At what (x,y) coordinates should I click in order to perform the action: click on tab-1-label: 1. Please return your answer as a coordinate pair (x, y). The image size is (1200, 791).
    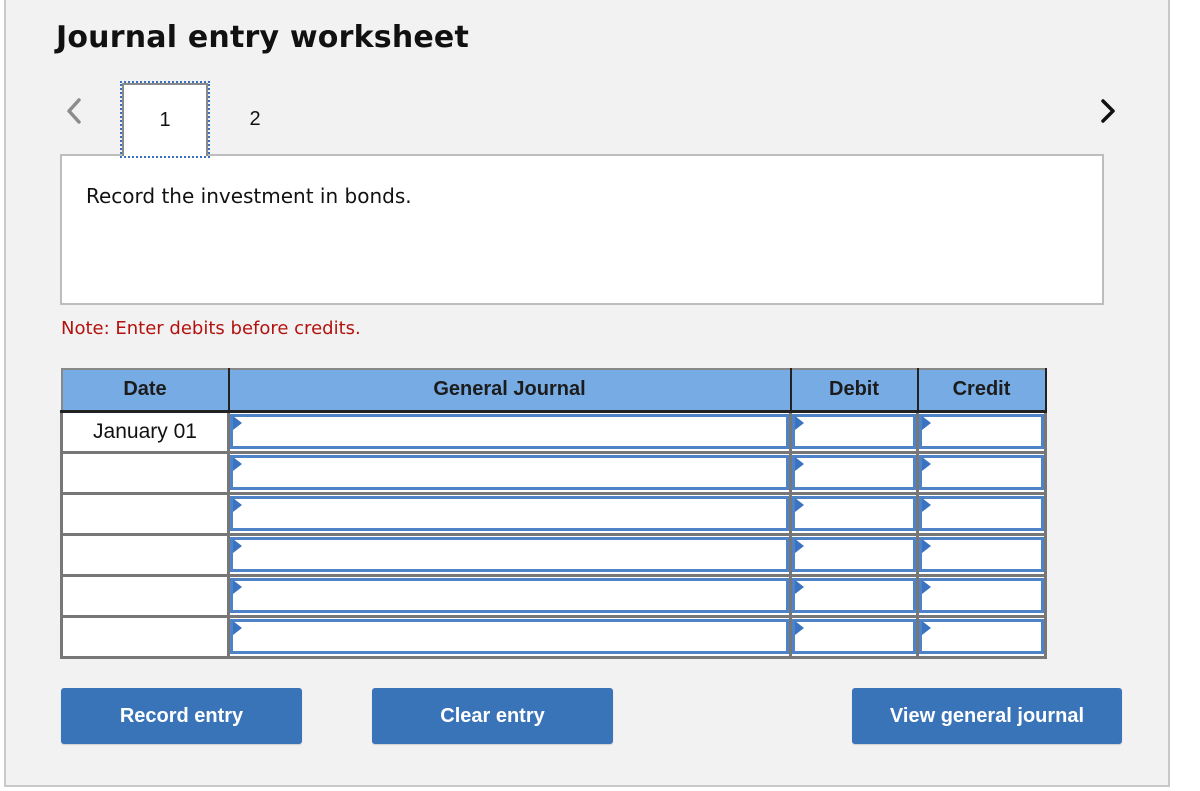
    Looking at the image, I should click on (165, 120).